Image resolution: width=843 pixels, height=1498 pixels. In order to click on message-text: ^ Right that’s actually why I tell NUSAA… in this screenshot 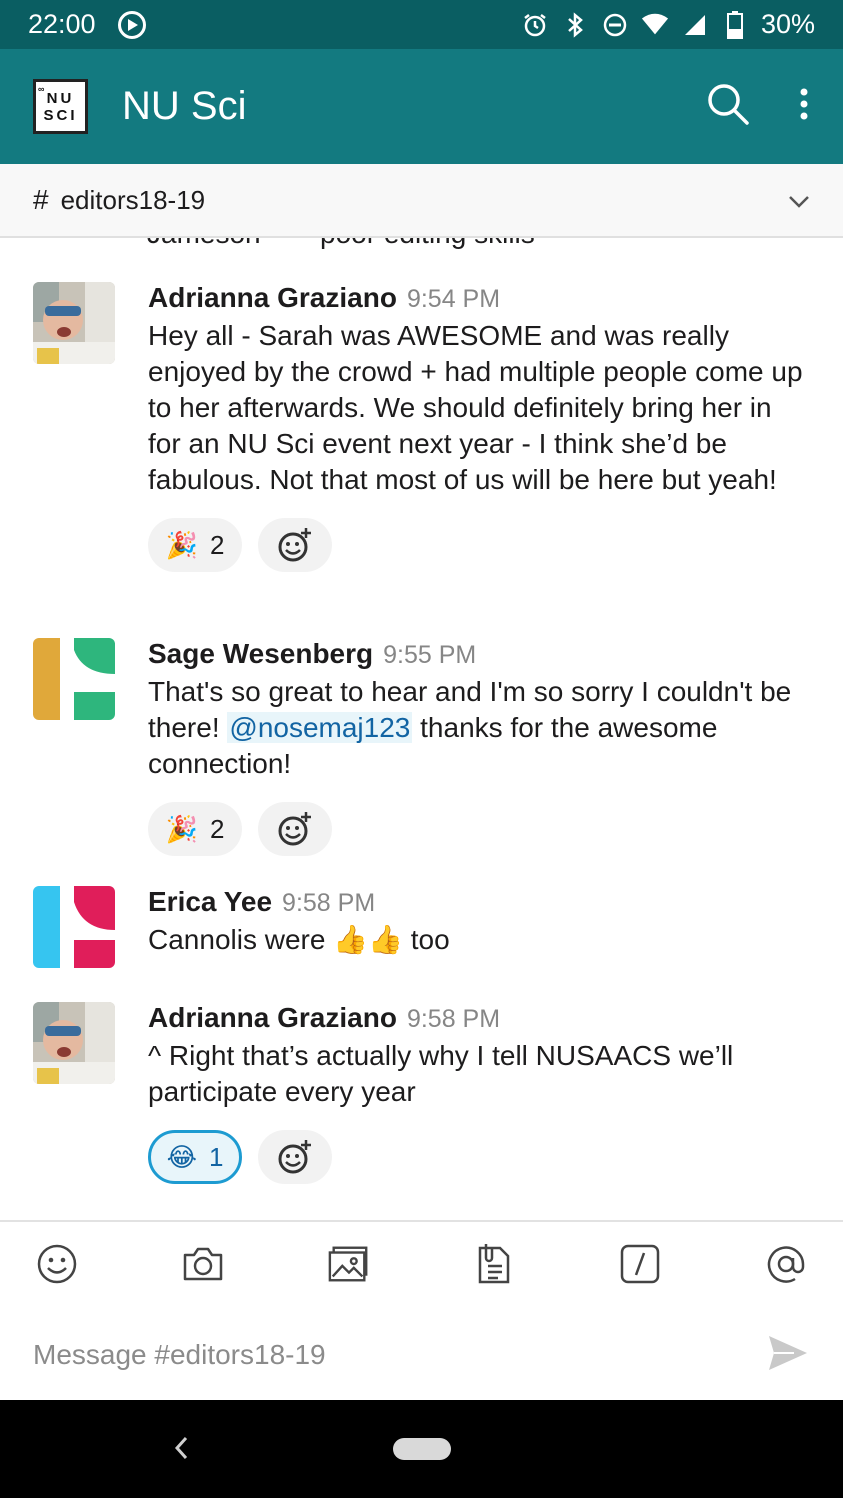, I will do `click(441, 1073)`.